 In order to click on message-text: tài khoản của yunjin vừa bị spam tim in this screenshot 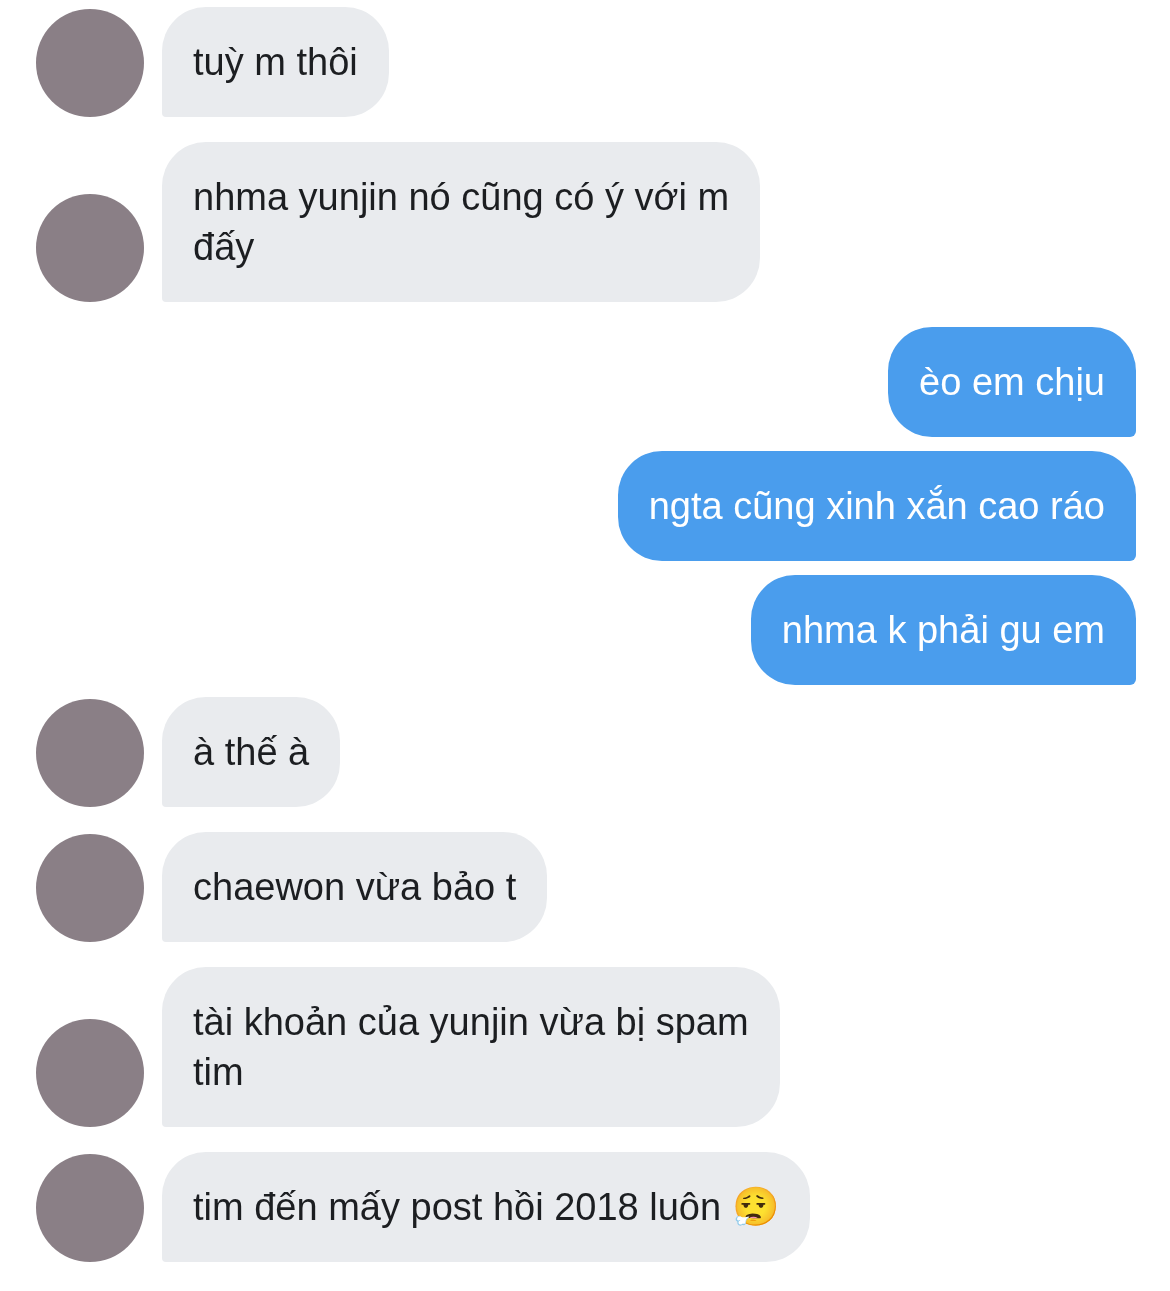, I will do `click(471, 1047)`.